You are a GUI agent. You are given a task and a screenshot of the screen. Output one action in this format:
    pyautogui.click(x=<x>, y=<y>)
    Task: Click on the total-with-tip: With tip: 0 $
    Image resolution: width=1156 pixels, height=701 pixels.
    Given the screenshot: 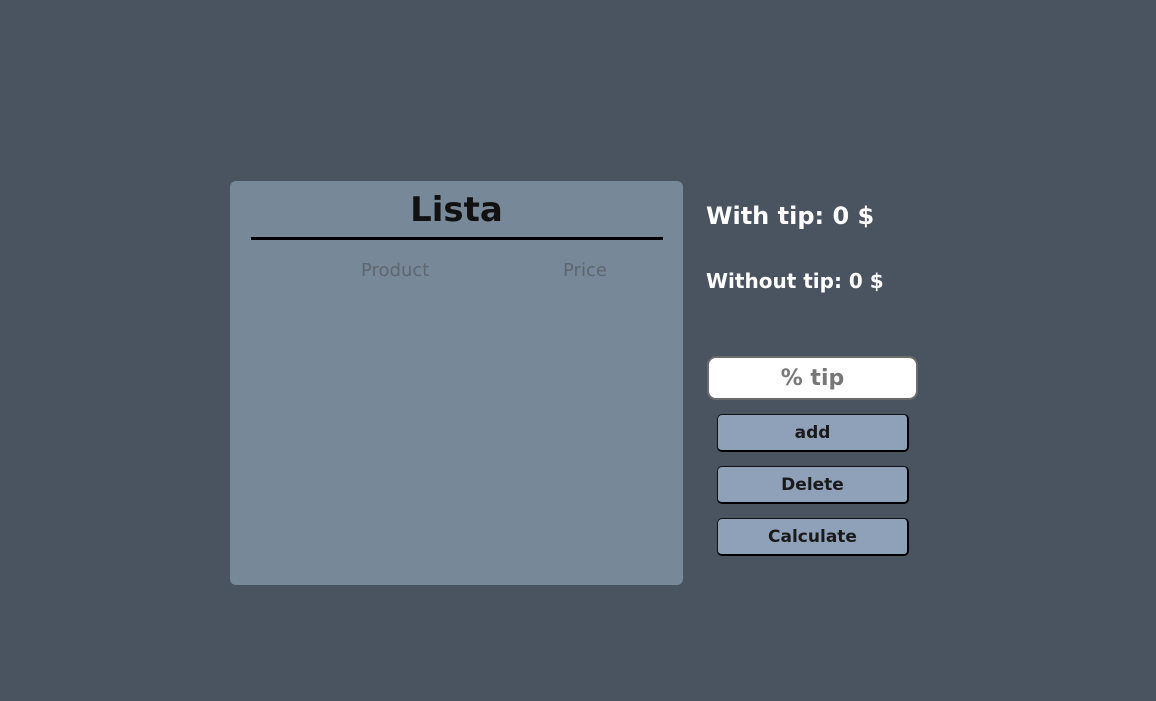 What is the action you would take?
    pyautogui.click(x=790, y=216)
    